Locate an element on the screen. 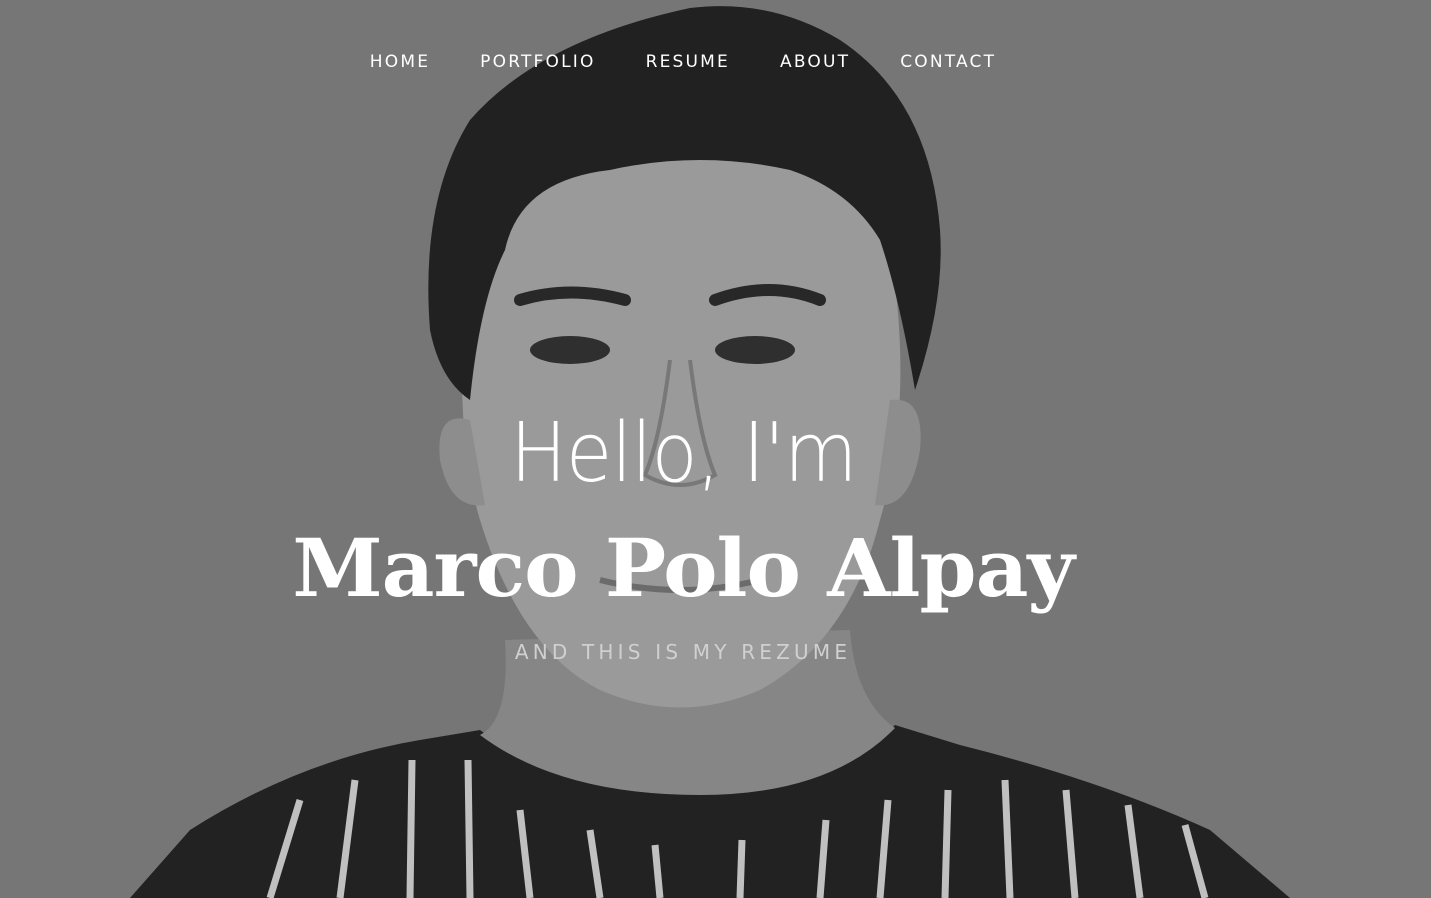 The height and width of the screenshot is (898, 1431). name-text: Marco Polo Alpay is located at coordinates (683, 568).